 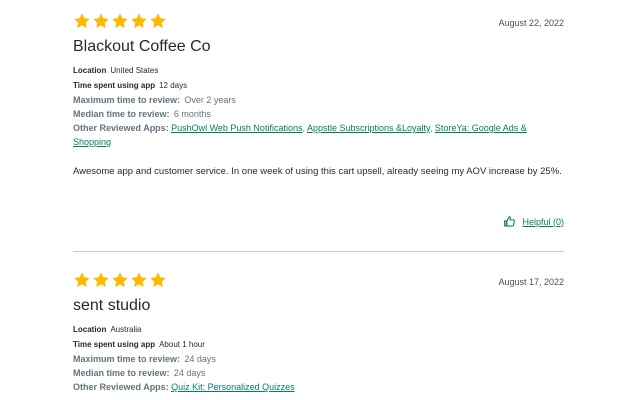 I want to click on location-row: Location Australia, so click(x=318, y=329).